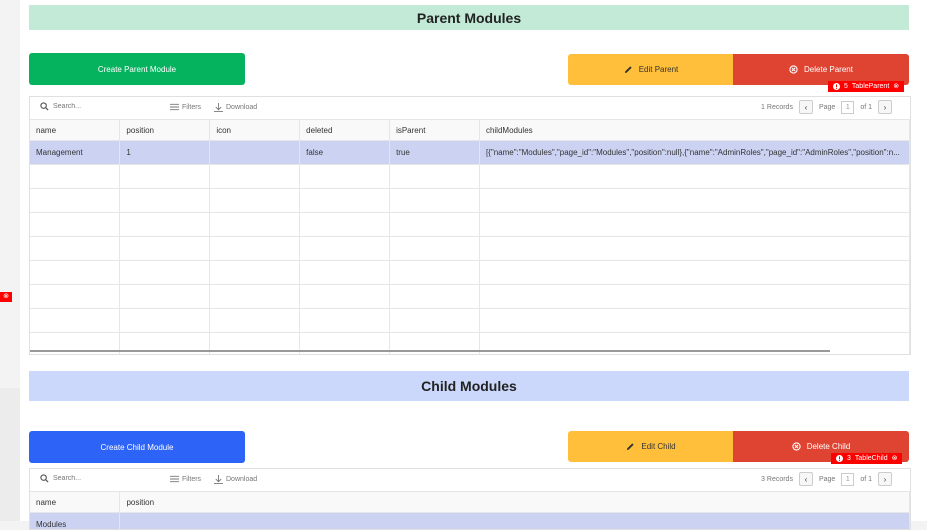 The width and height of the screenshot is (927, 530). Describe the element at coordinates (103, 478) in the screenshot. I see `child-search-input` at that location.